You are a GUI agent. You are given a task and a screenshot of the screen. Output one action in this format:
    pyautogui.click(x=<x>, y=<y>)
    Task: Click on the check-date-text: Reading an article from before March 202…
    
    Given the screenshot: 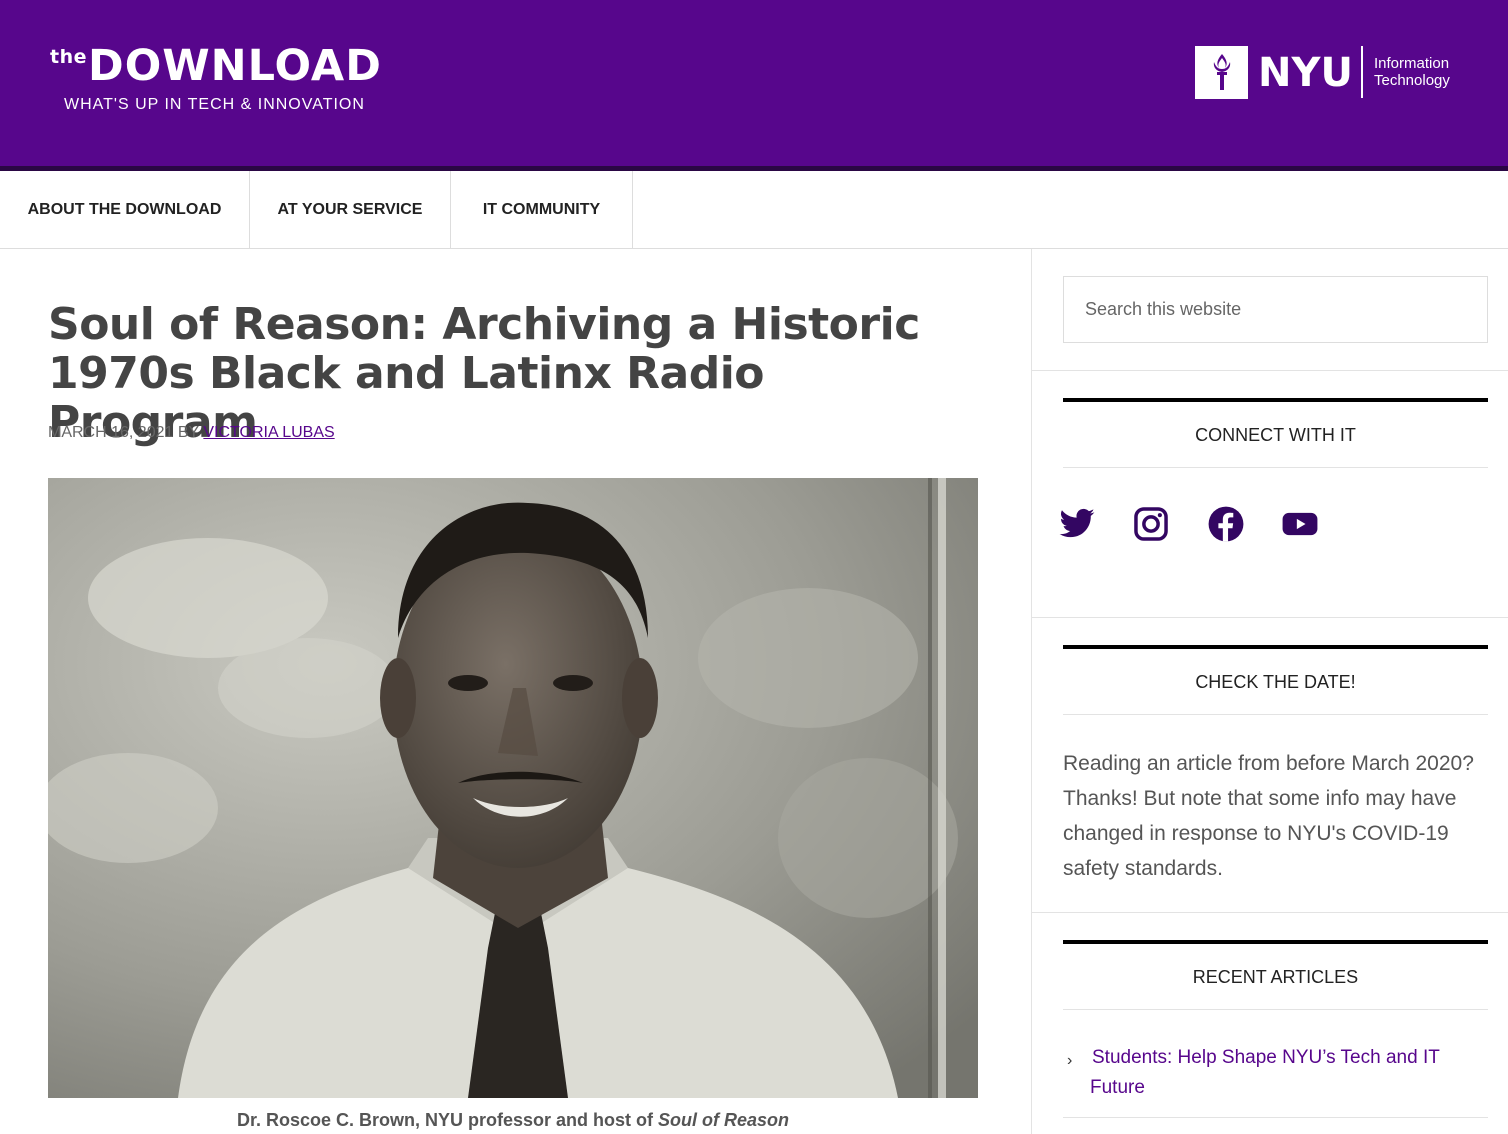 What is the action you would take?
    pyautogui.click(x=1268, y=816)
    